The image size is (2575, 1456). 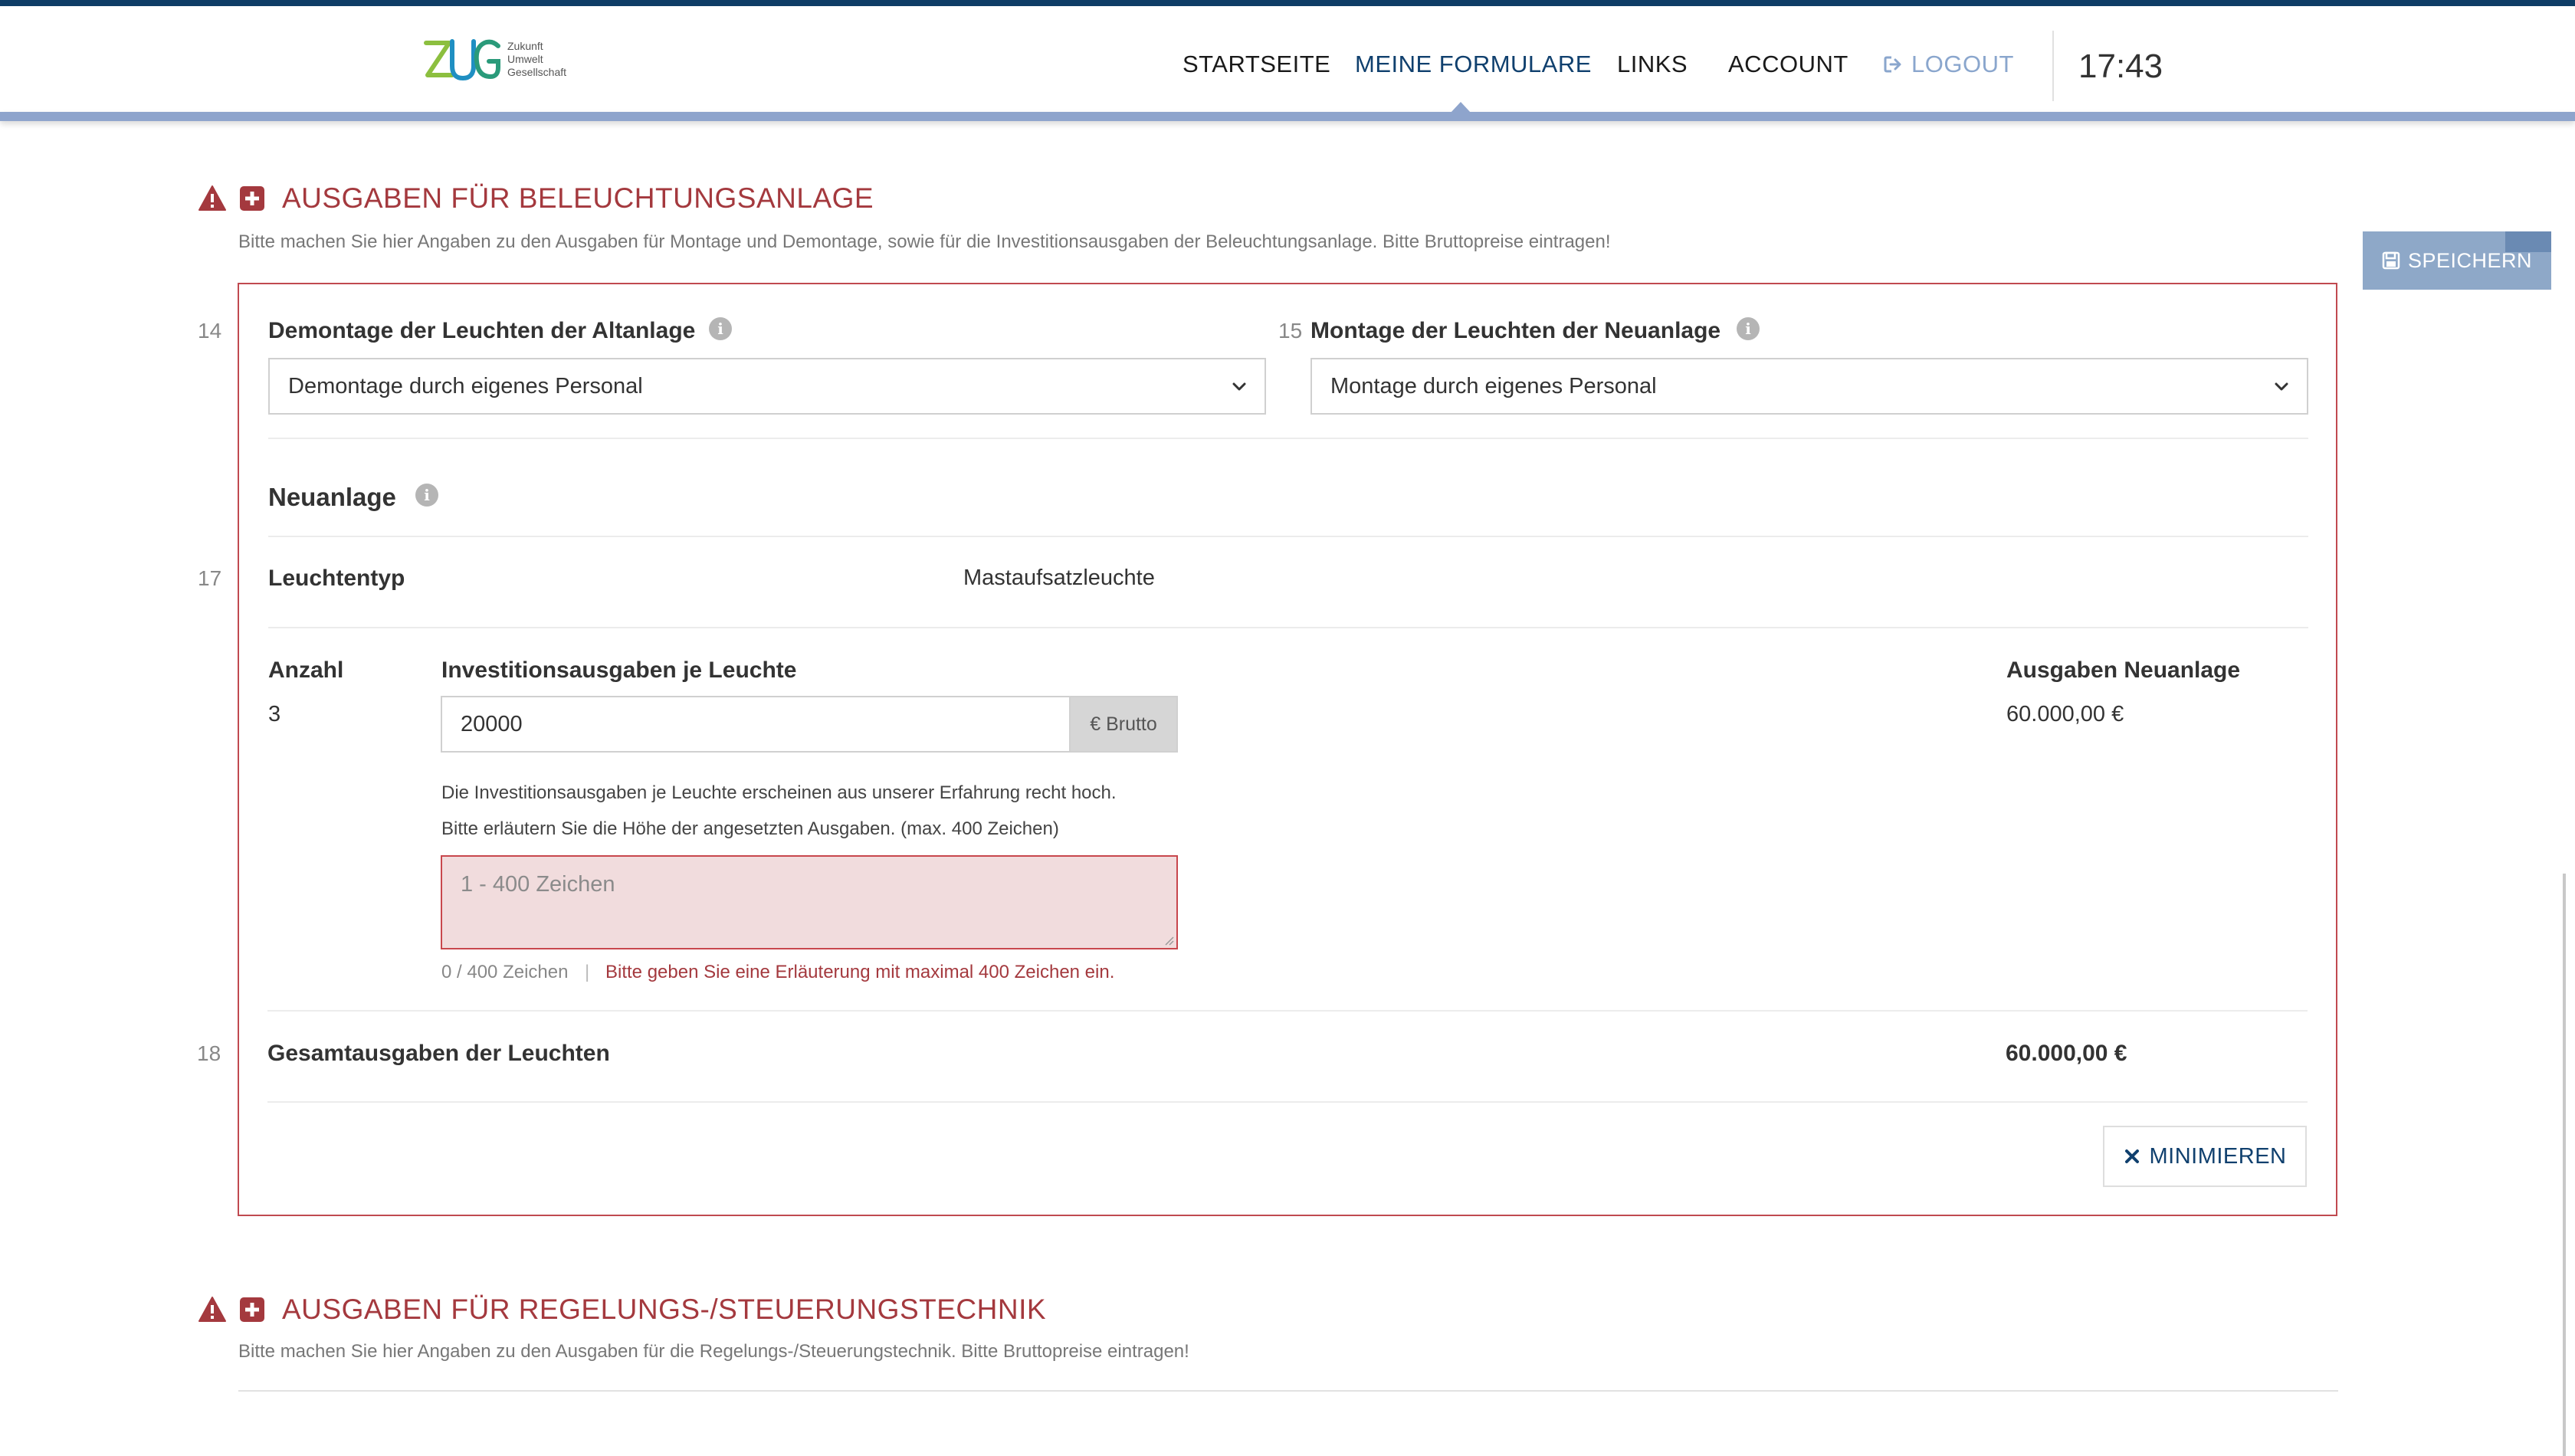 What do you see at coordinates (1893, 64) in the screenshot?
I see `logout-icon` at bounding box center [1893, 64].